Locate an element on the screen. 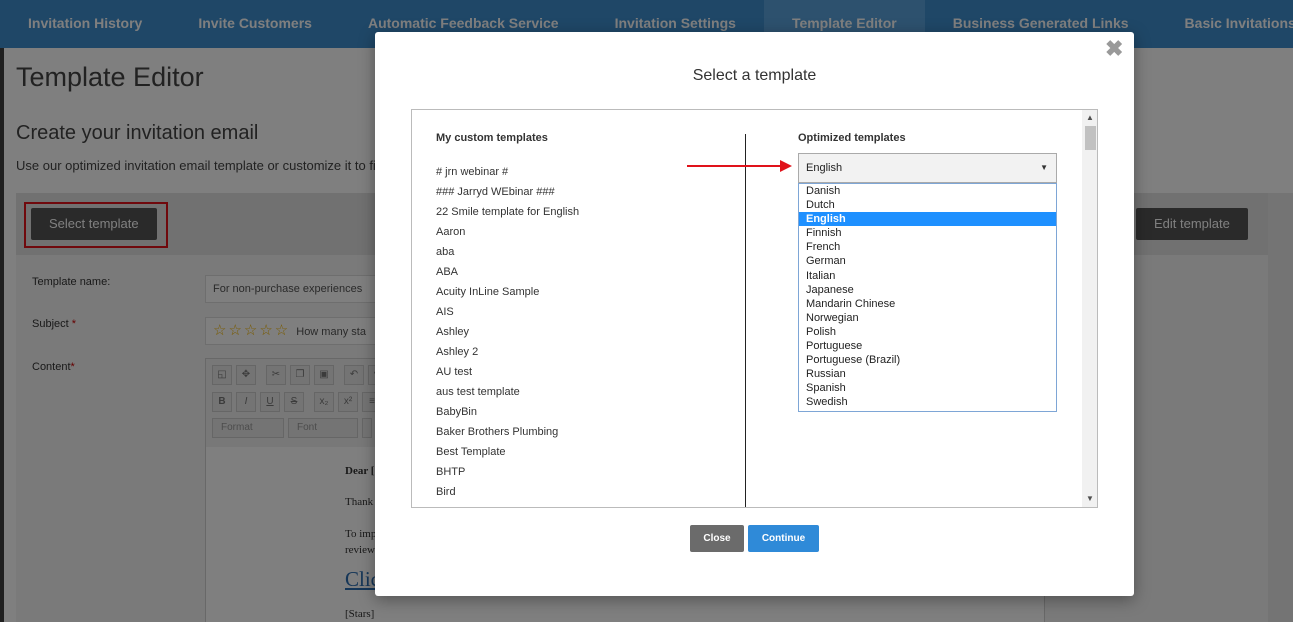  language-option: Italian is located at coordinates (927, 276).